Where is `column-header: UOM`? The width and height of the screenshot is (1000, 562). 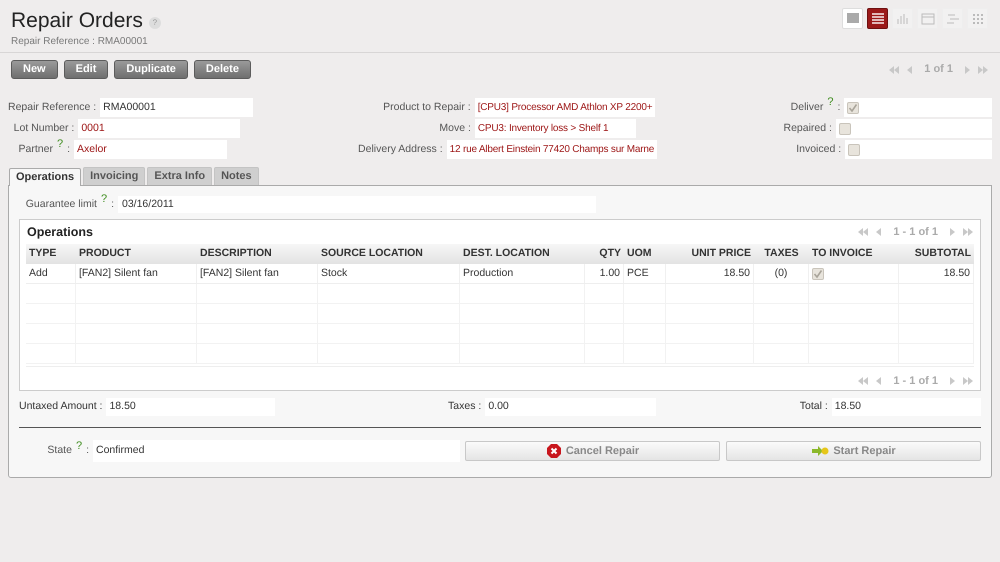 column-header: UOM is located at coordinates (639, 253).